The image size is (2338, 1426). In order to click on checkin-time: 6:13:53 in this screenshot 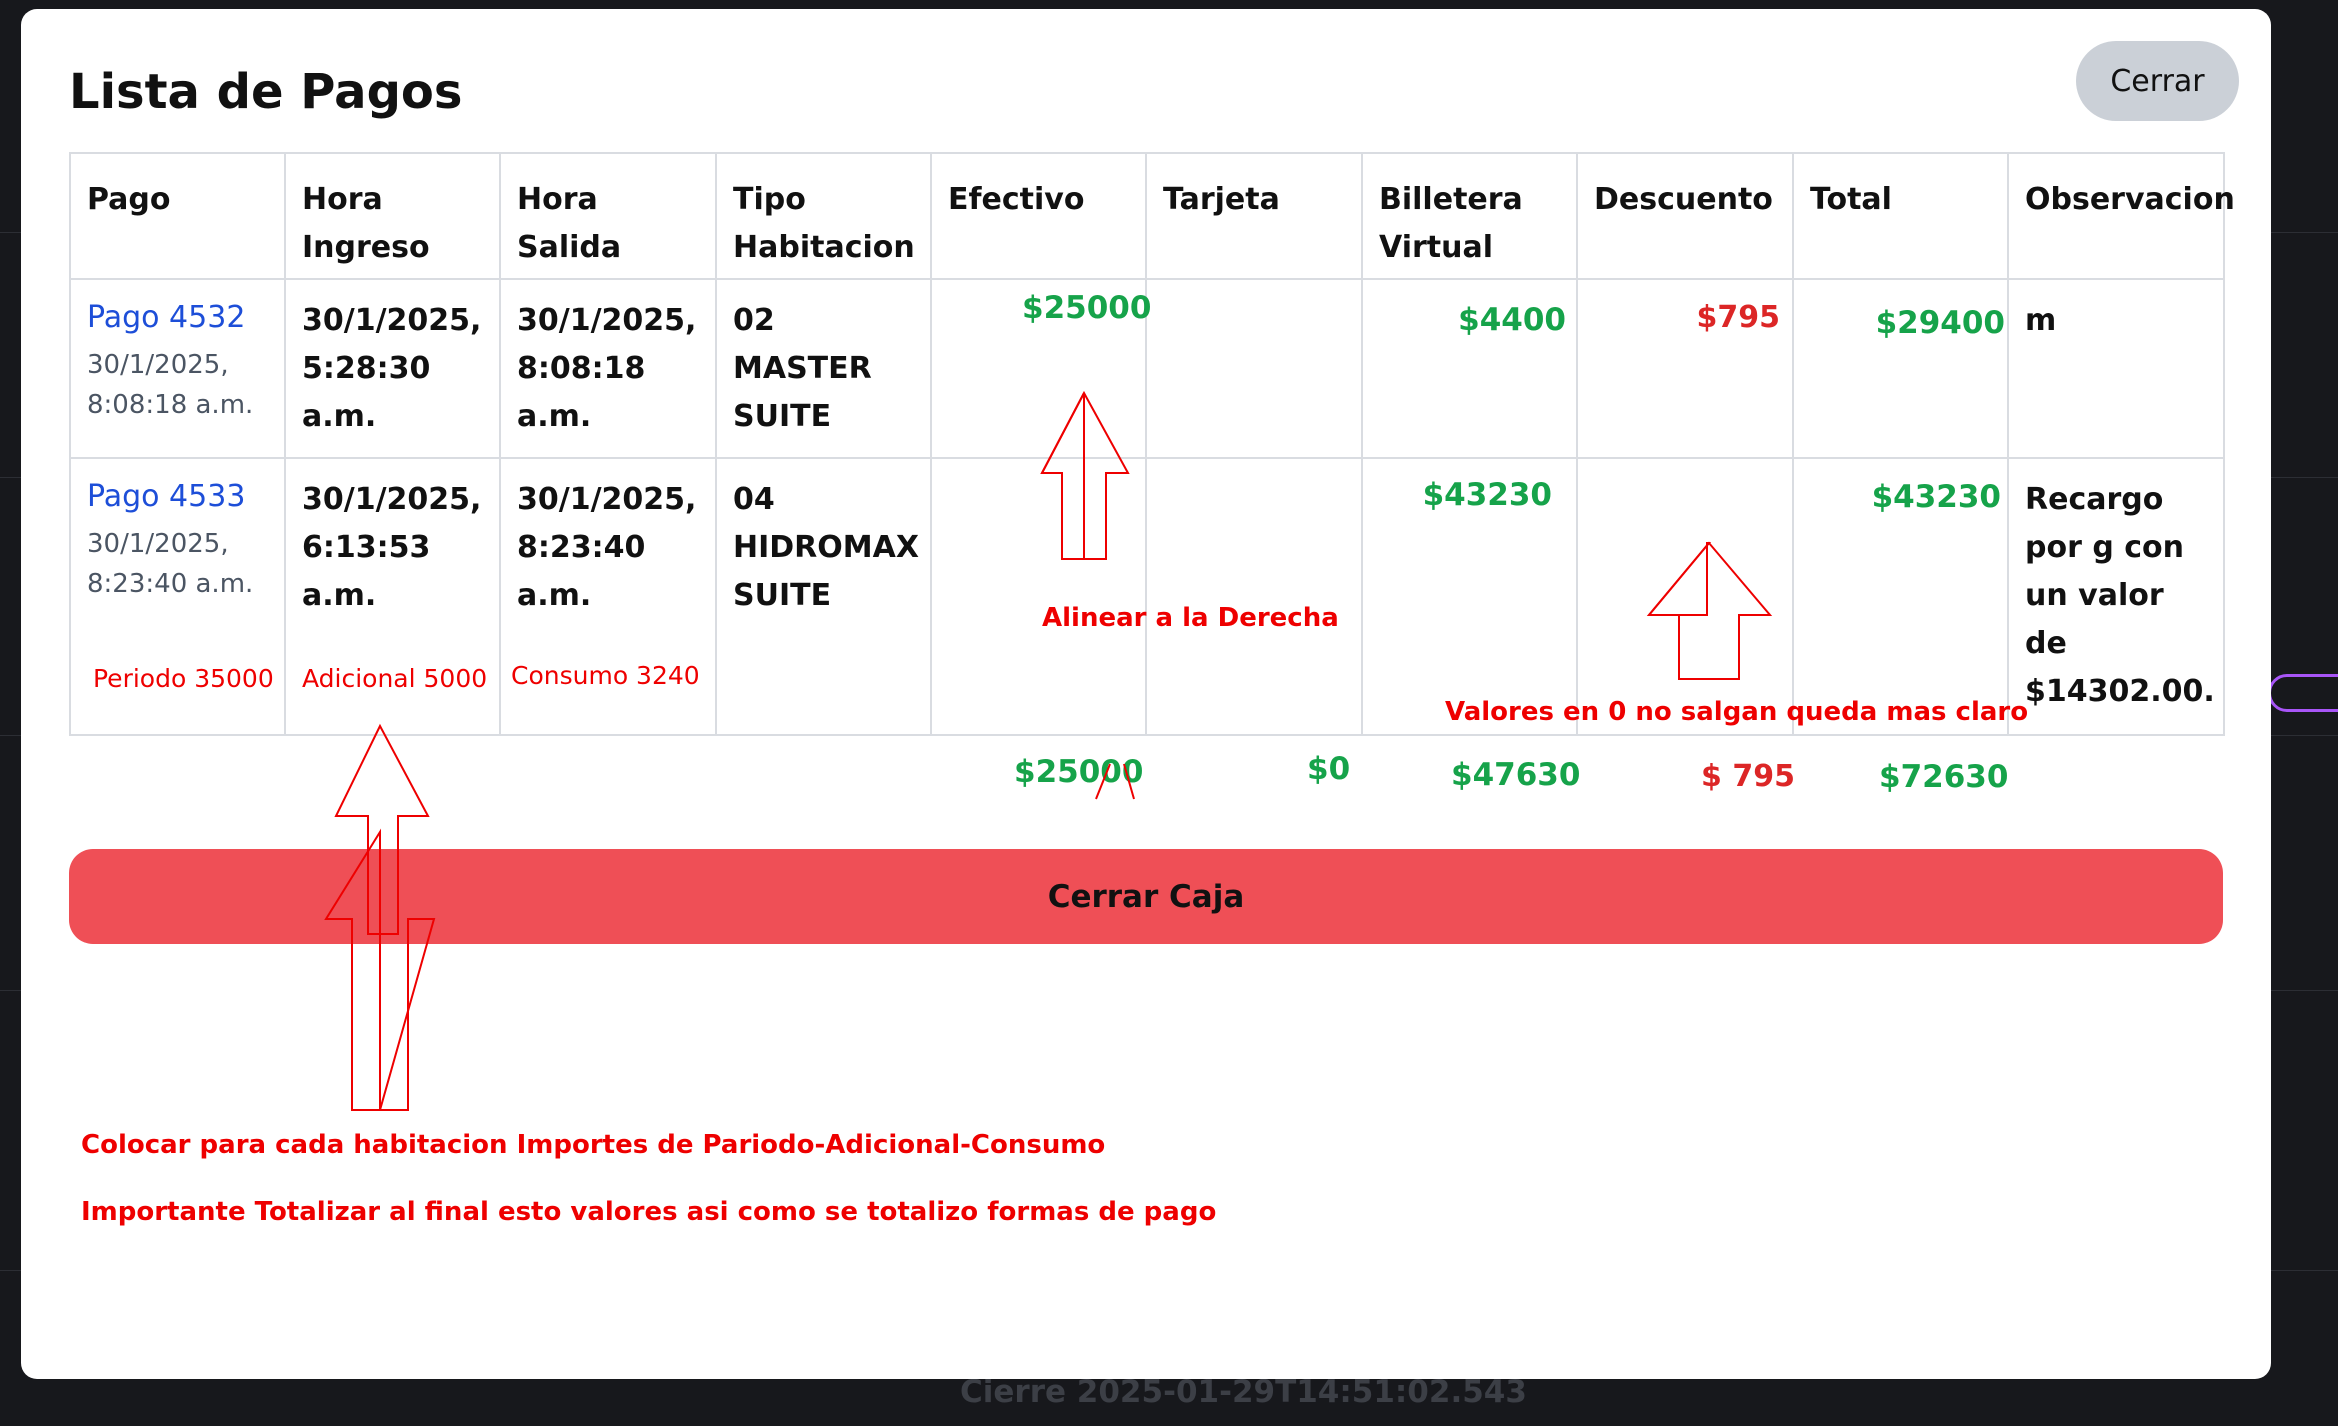, I will do `click(366, 547)`.